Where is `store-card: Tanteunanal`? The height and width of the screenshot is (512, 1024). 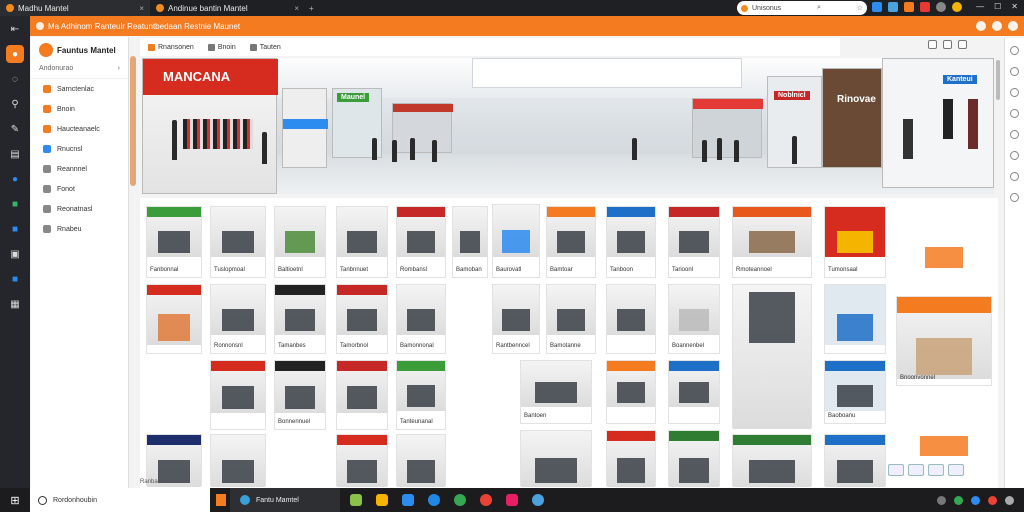 store-card: Tanteunanal is located at coordinates (421, 395).